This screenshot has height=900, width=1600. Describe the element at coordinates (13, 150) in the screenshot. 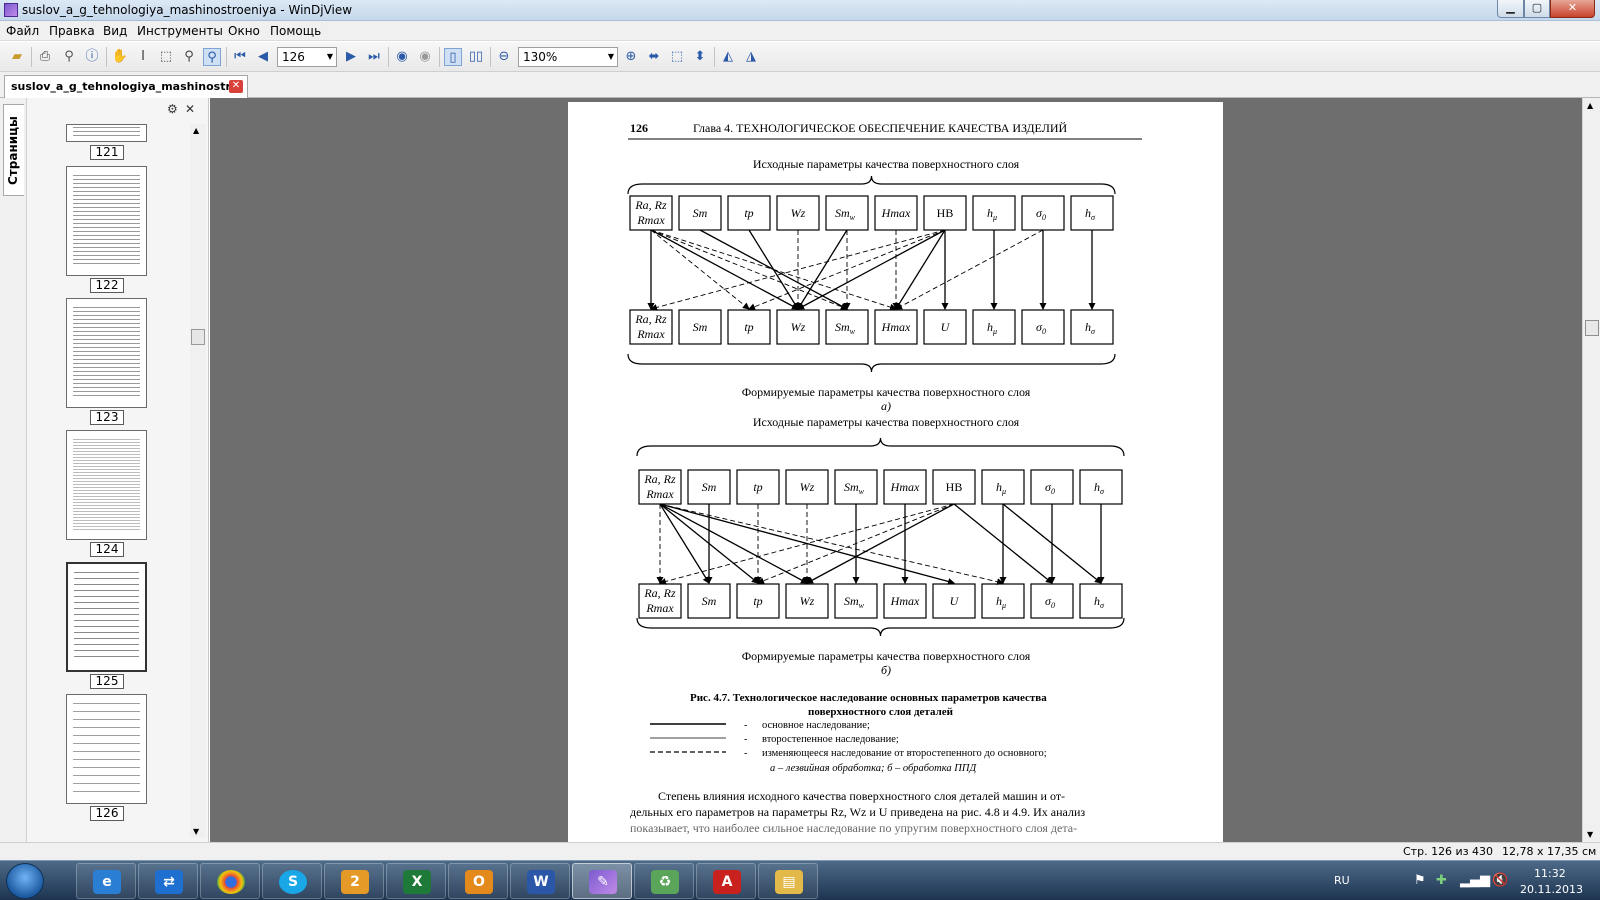

I see `pages-sidebar-tab: Страницы` at that location.